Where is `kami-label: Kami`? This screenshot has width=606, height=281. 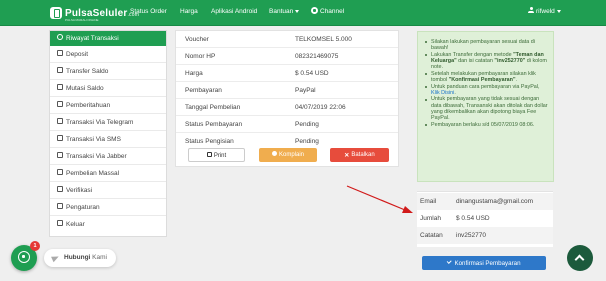 kami-label: Kami is located at coordinates (99, 257).